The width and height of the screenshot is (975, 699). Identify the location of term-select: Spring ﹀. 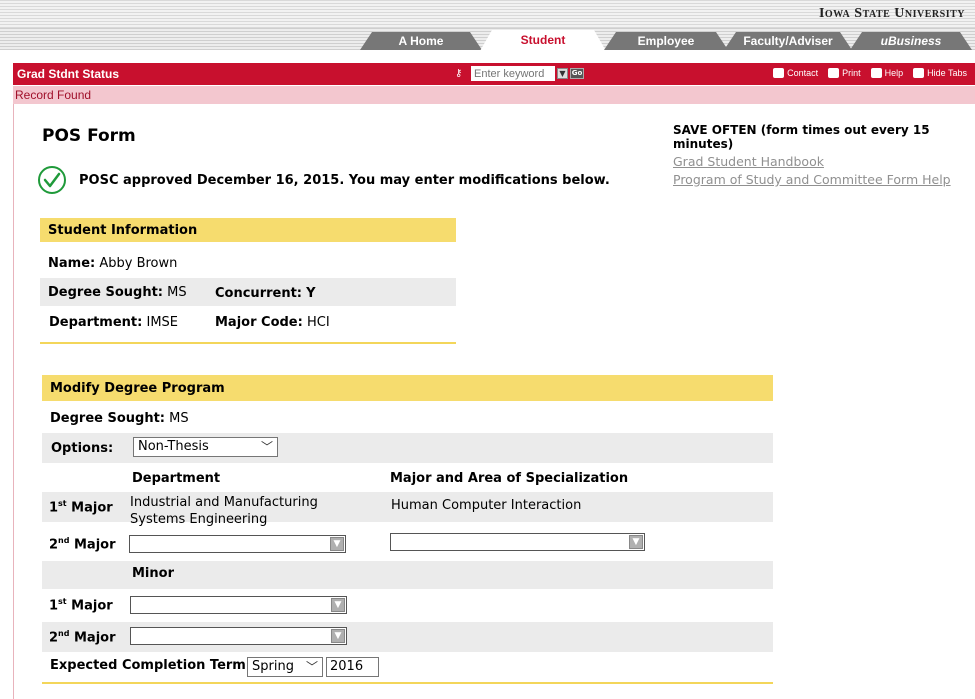
(285, 667).